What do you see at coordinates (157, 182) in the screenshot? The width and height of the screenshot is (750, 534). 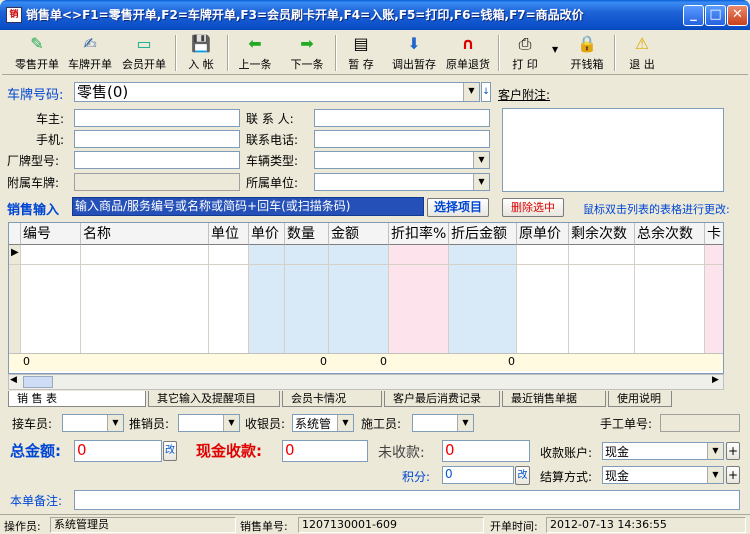 I see `attached-plate-input` at bounding box center [157, 182].